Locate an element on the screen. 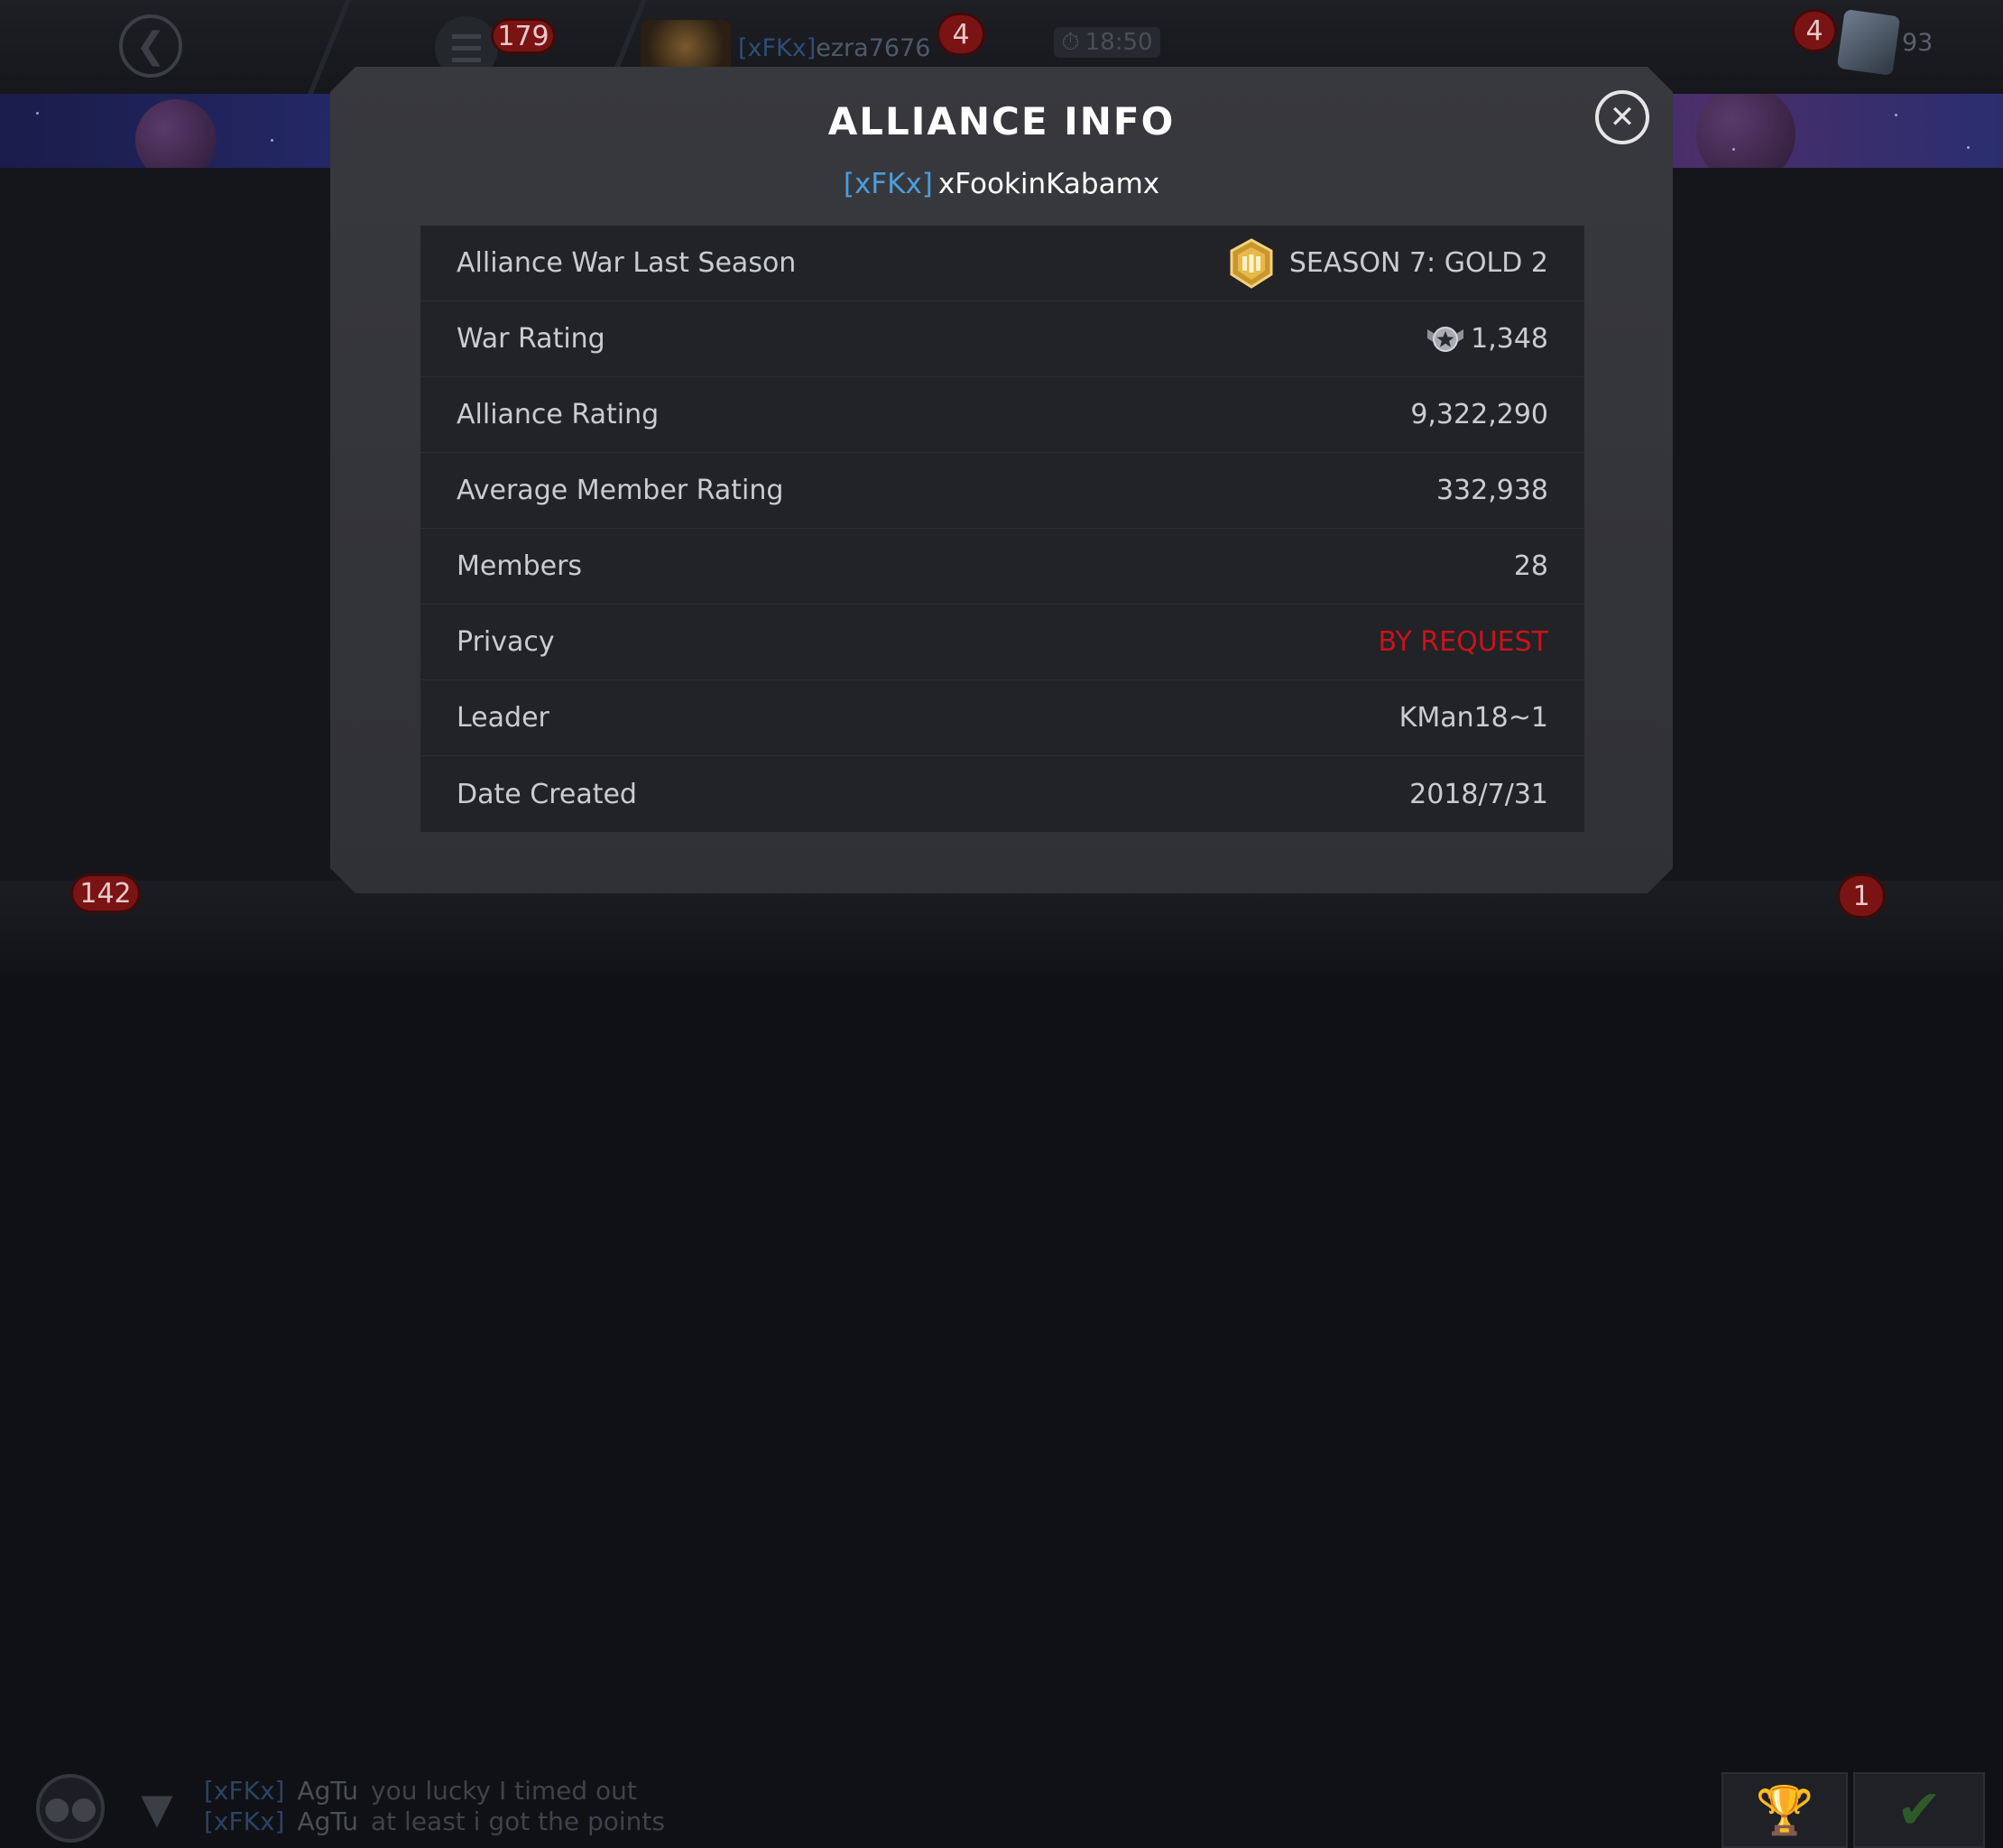 The height and width of the screenshot is (1848, 2003). chat-count-badge: 142 is located at coordinates (105, 893).